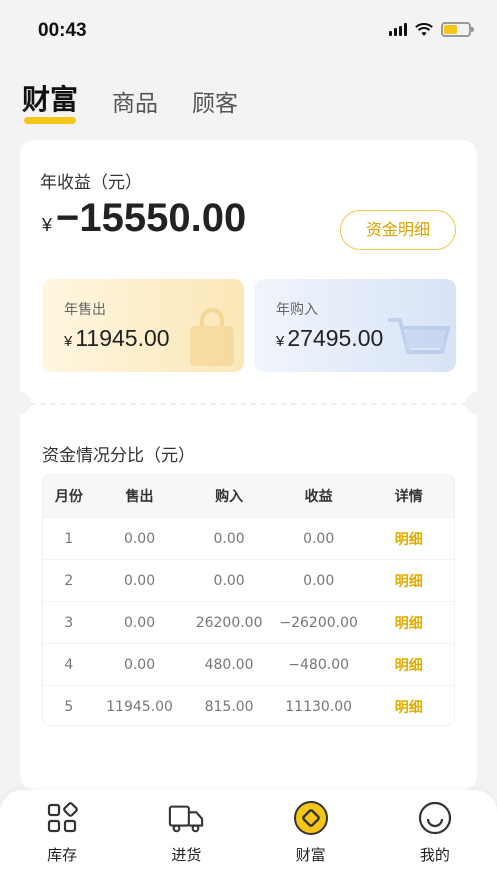  I want to click on status-time: 00:43, so click(62, 30).